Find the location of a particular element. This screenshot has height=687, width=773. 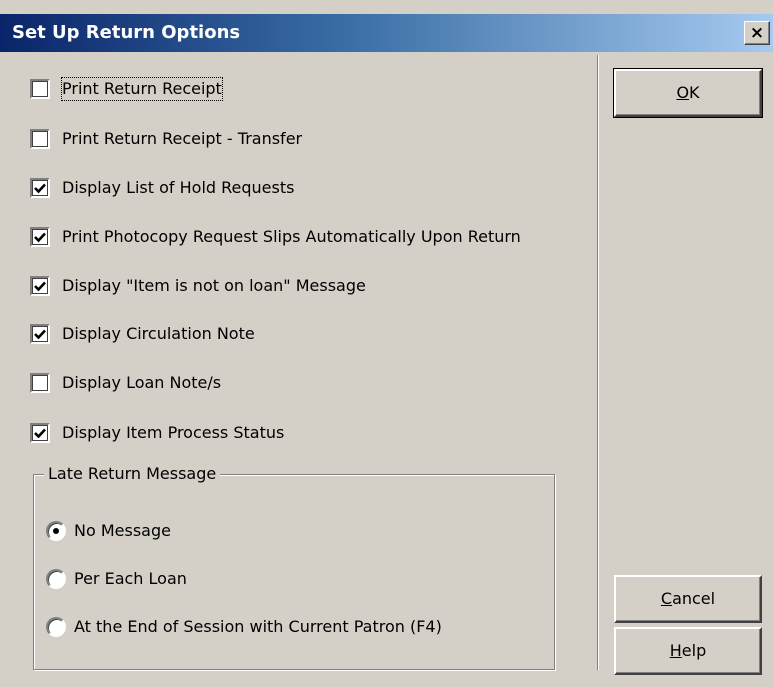

radio-per-each-loan: Per Each Loan is located at coordinates (116, 579).